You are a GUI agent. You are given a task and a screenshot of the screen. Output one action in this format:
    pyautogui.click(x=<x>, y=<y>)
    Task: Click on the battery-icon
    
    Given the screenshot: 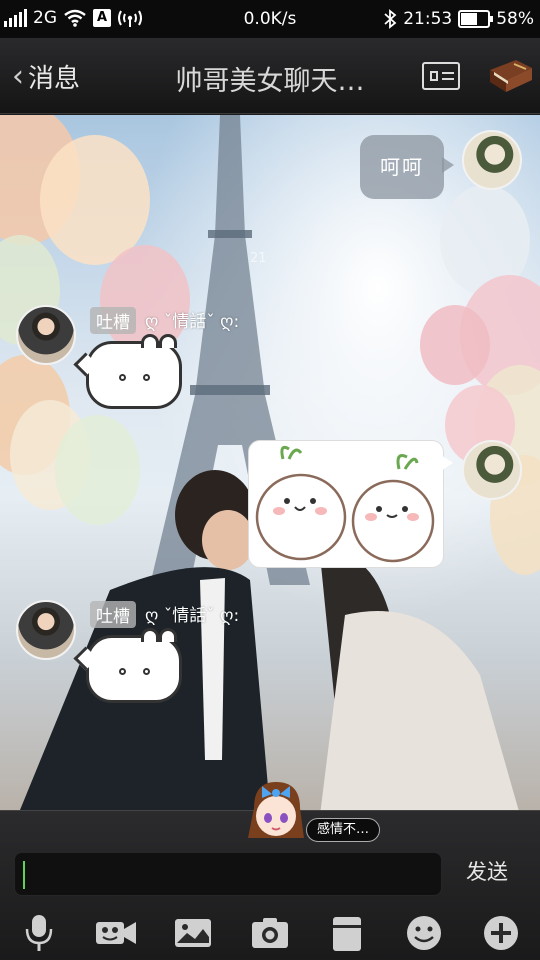 What is the action you would take?
    pyautogui.click(x=476, y=19)
    